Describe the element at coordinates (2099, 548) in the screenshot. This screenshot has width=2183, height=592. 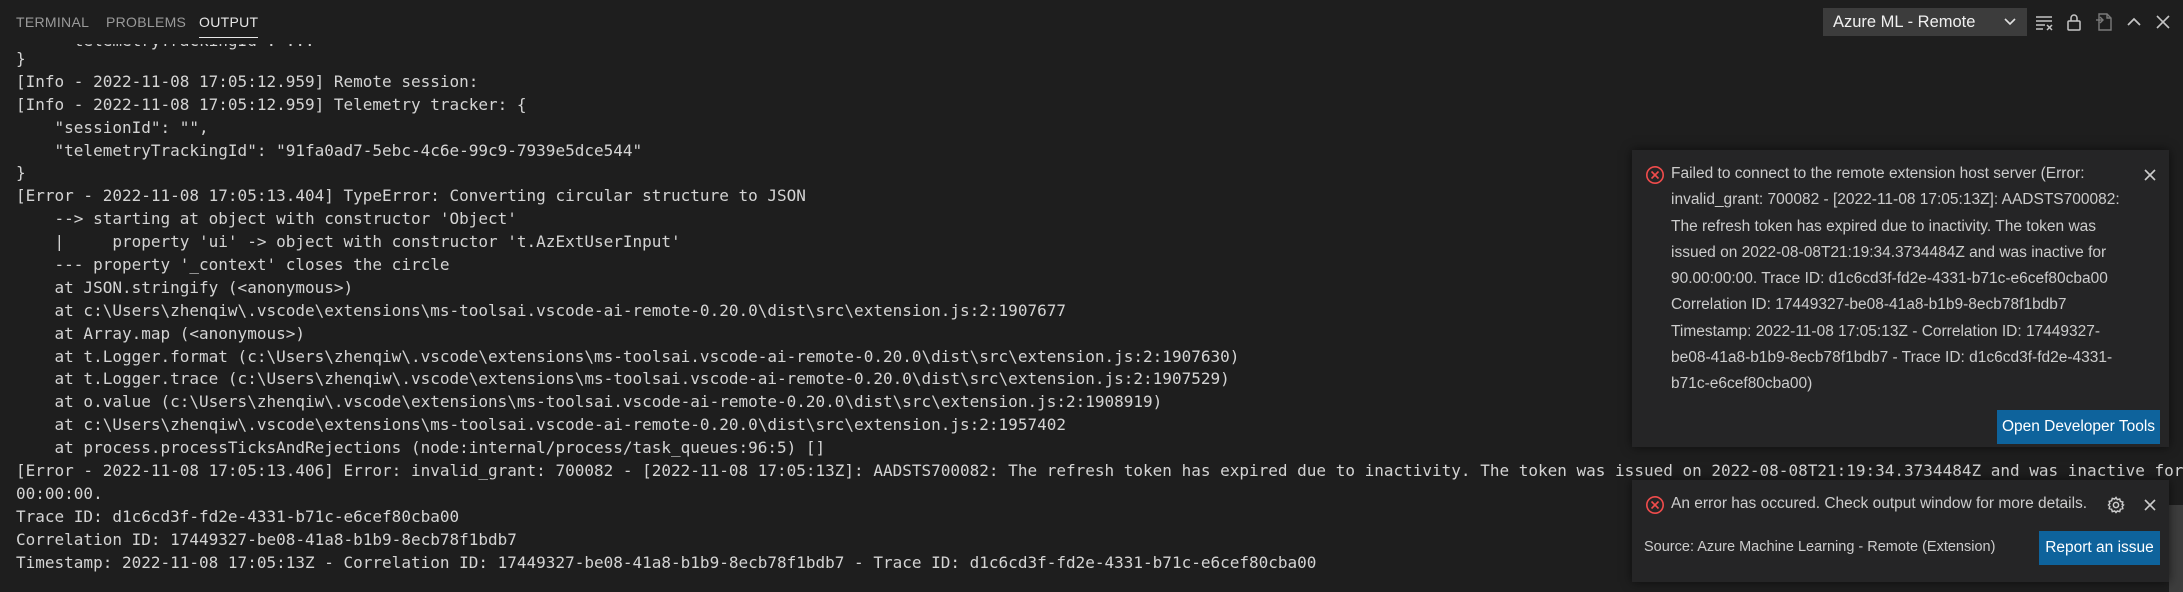
I see `report-issue-button: Report an issue` at that location.